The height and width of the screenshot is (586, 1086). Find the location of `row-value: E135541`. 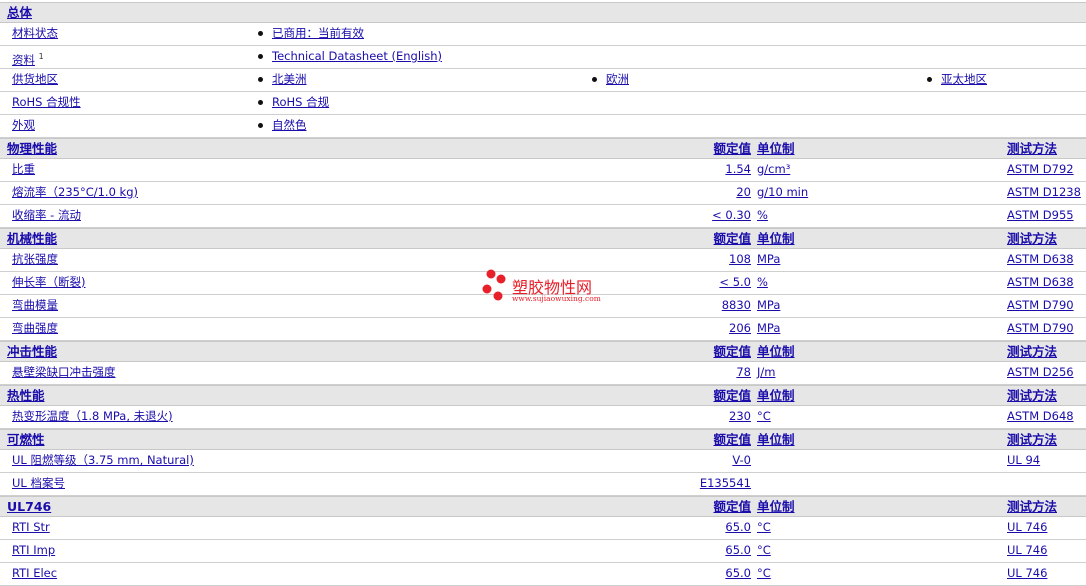

row-value: E135541 is located at coordinates (725, 483).